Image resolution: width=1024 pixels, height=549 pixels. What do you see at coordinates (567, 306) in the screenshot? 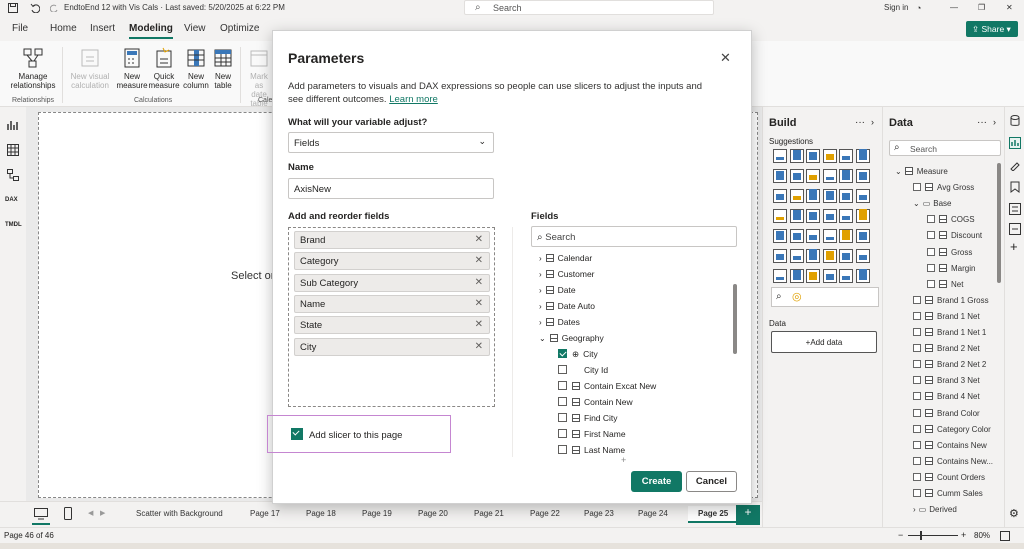
I see `field-tree-item: › Date Auto` at bounding box center [567, 306].